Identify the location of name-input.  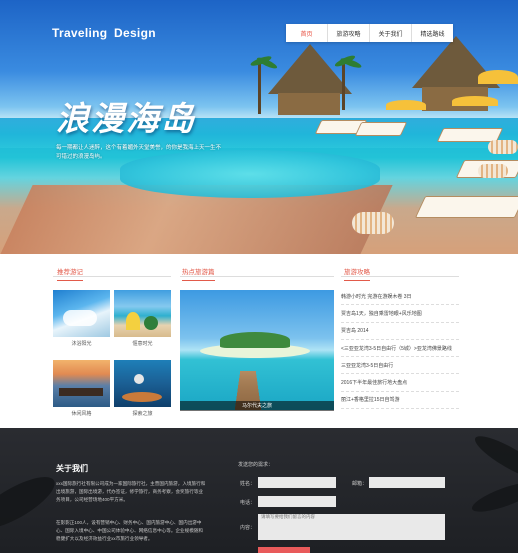
(297, 482).